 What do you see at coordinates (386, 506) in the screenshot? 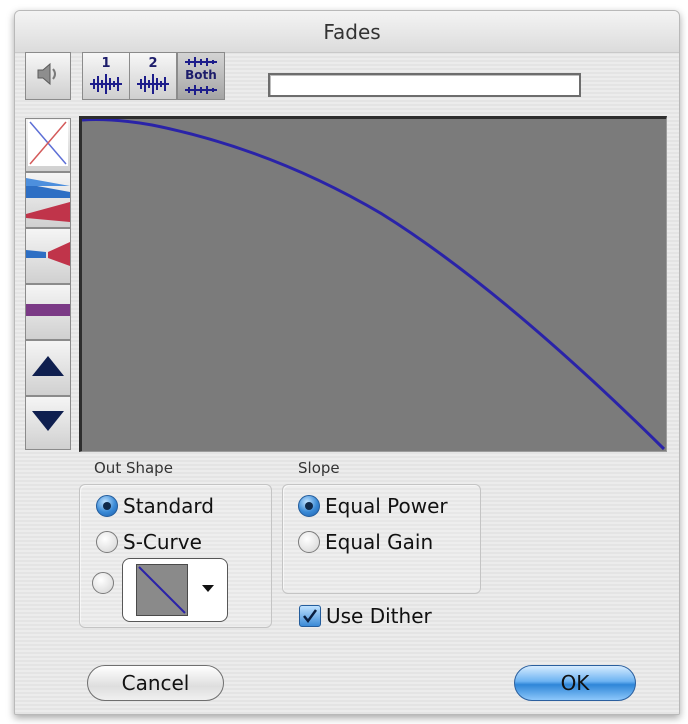
I see `radio-equal-power-label: Equal Power` at bounding box center [386, 506].